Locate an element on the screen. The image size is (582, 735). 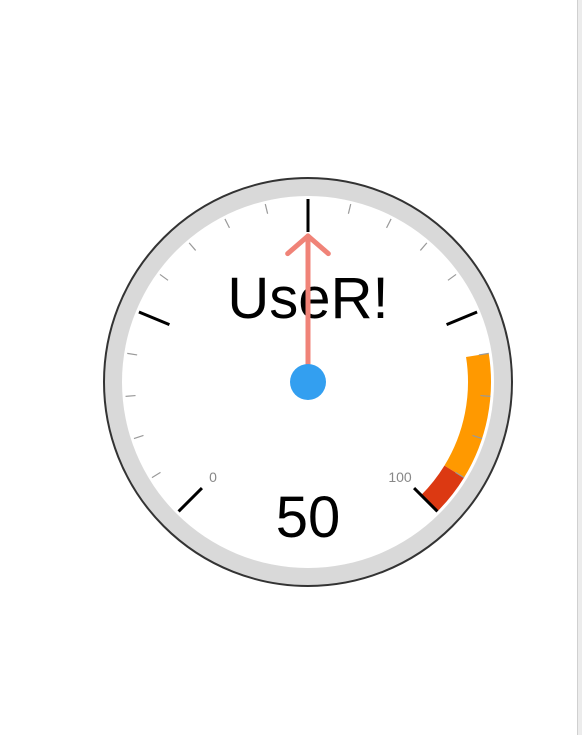
gauge-hub is located at coordinates (308, 382).